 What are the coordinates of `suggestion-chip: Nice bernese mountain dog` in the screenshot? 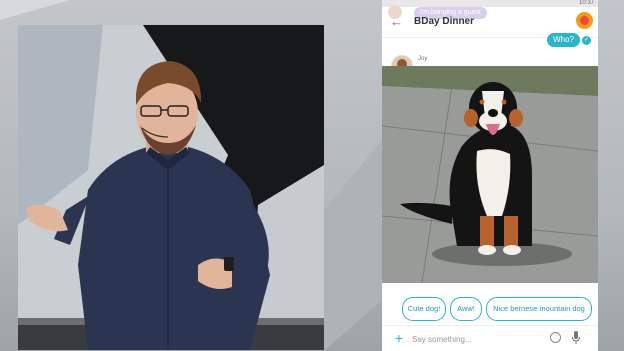 It's located at (539, 309).